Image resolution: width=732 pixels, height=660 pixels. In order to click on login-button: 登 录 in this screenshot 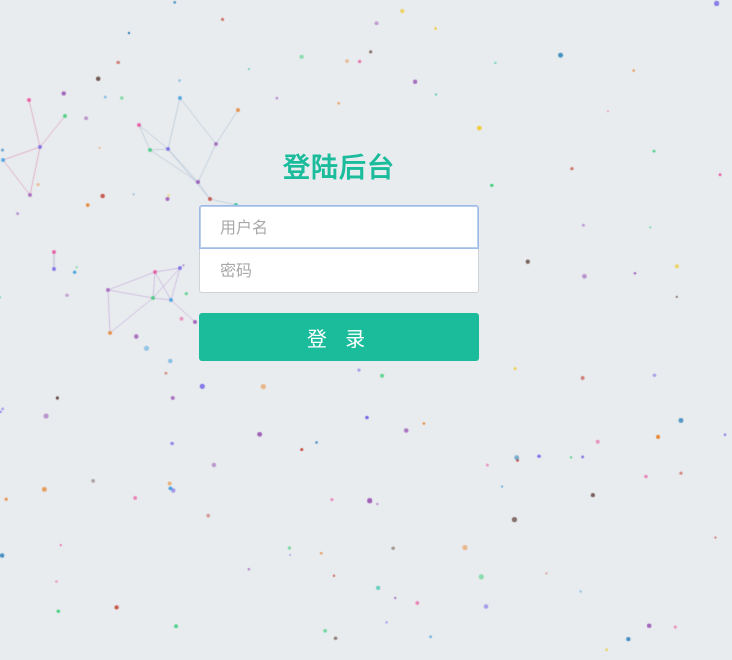, I will do `click(339, 337)`.